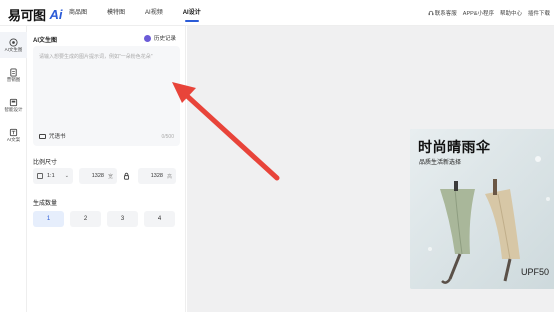 This screenshot has height=312, width=554. Describe the element at coordinates (192, 13) in the screenshot. I see `nav-ai-design: AI设计` at that location.